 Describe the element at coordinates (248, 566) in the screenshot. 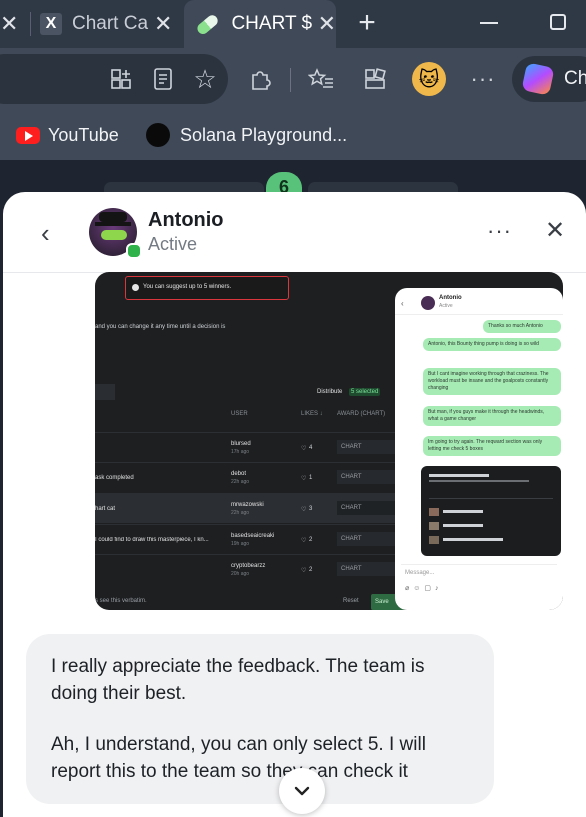

I see `row-user: cryptobearzz` at that location.